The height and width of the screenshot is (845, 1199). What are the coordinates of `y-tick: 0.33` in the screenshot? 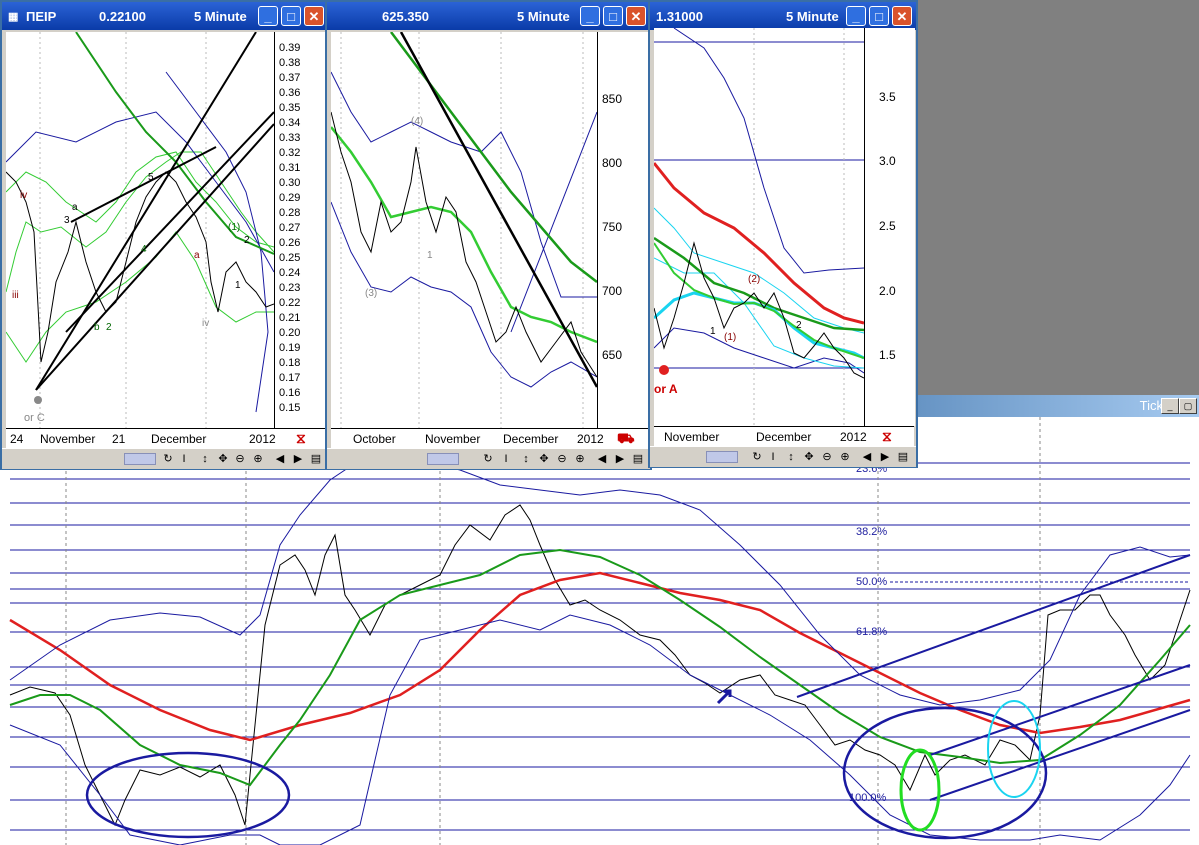 It's located at (290, 138).